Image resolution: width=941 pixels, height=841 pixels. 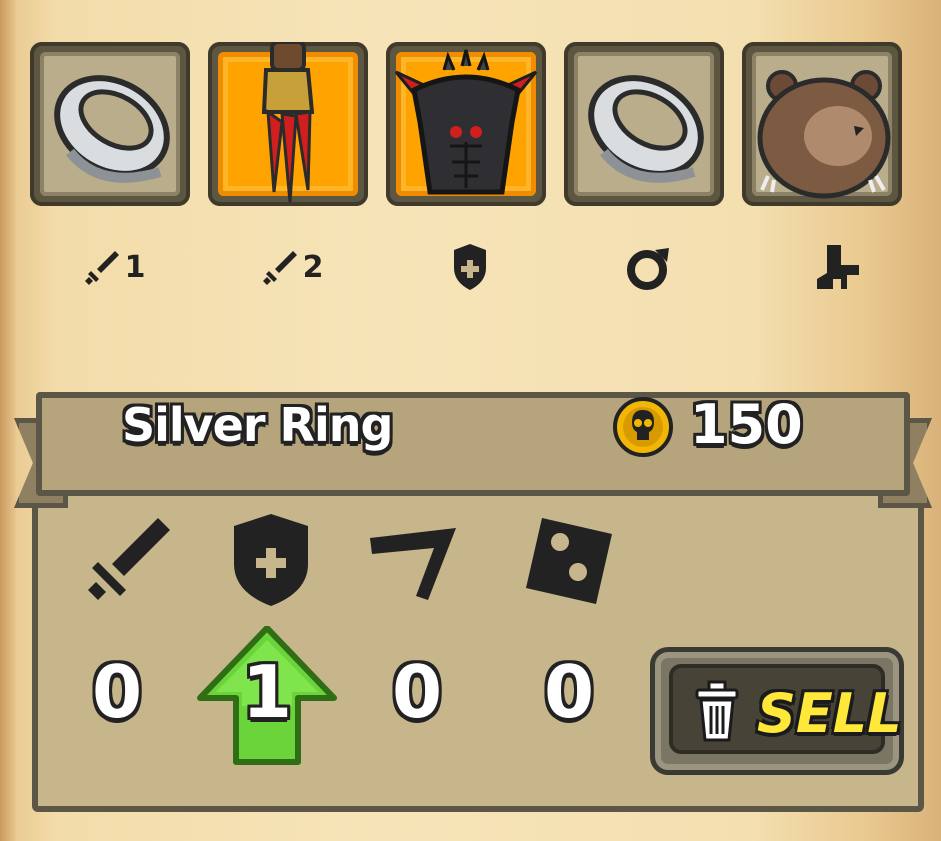 I want to click on item-price: 150, so click(x=746, y=424).